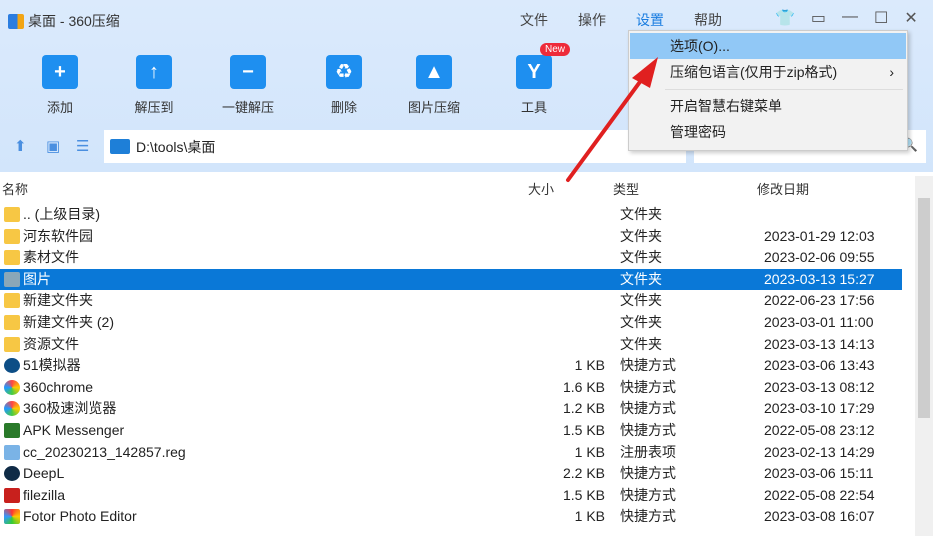 This screenshot has height=536, width=933. Describe the element at coordinates (612, 119) in the screenshot. I see `annotation-arrow` at that location.